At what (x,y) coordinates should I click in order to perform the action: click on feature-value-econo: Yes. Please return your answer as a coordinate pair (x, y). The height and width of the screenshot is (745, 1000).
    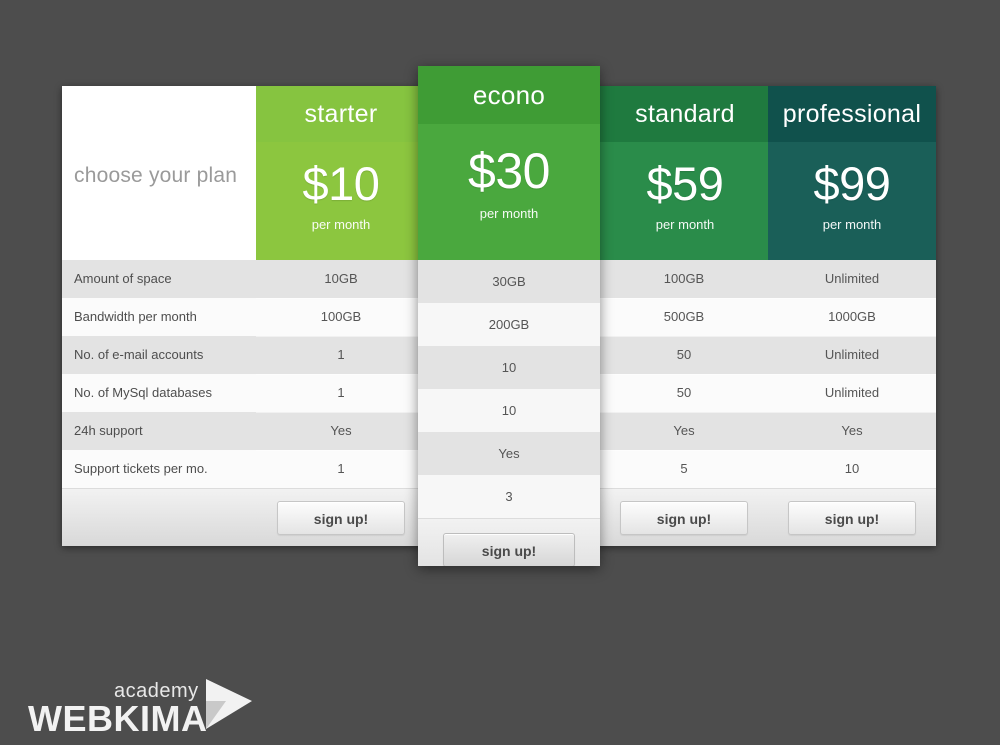
    Looking at the image, I should click on (509, 453).